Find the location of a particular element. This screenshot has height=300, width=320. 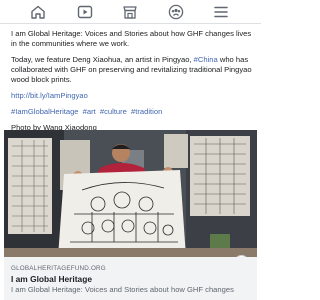

groups-icon is located at coordinates (176, 12).